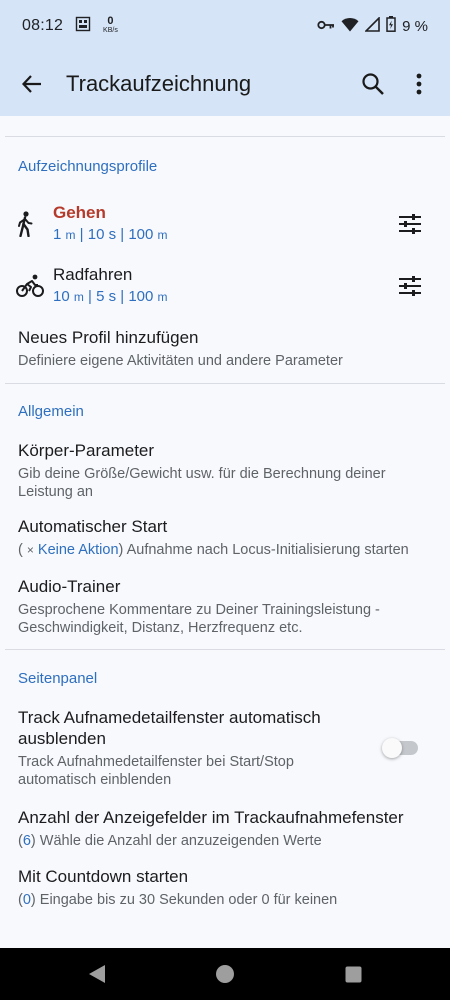 This screenshot has width=450, height=1000. I want to click on battery-percent: 9 %, so click(415, 26).